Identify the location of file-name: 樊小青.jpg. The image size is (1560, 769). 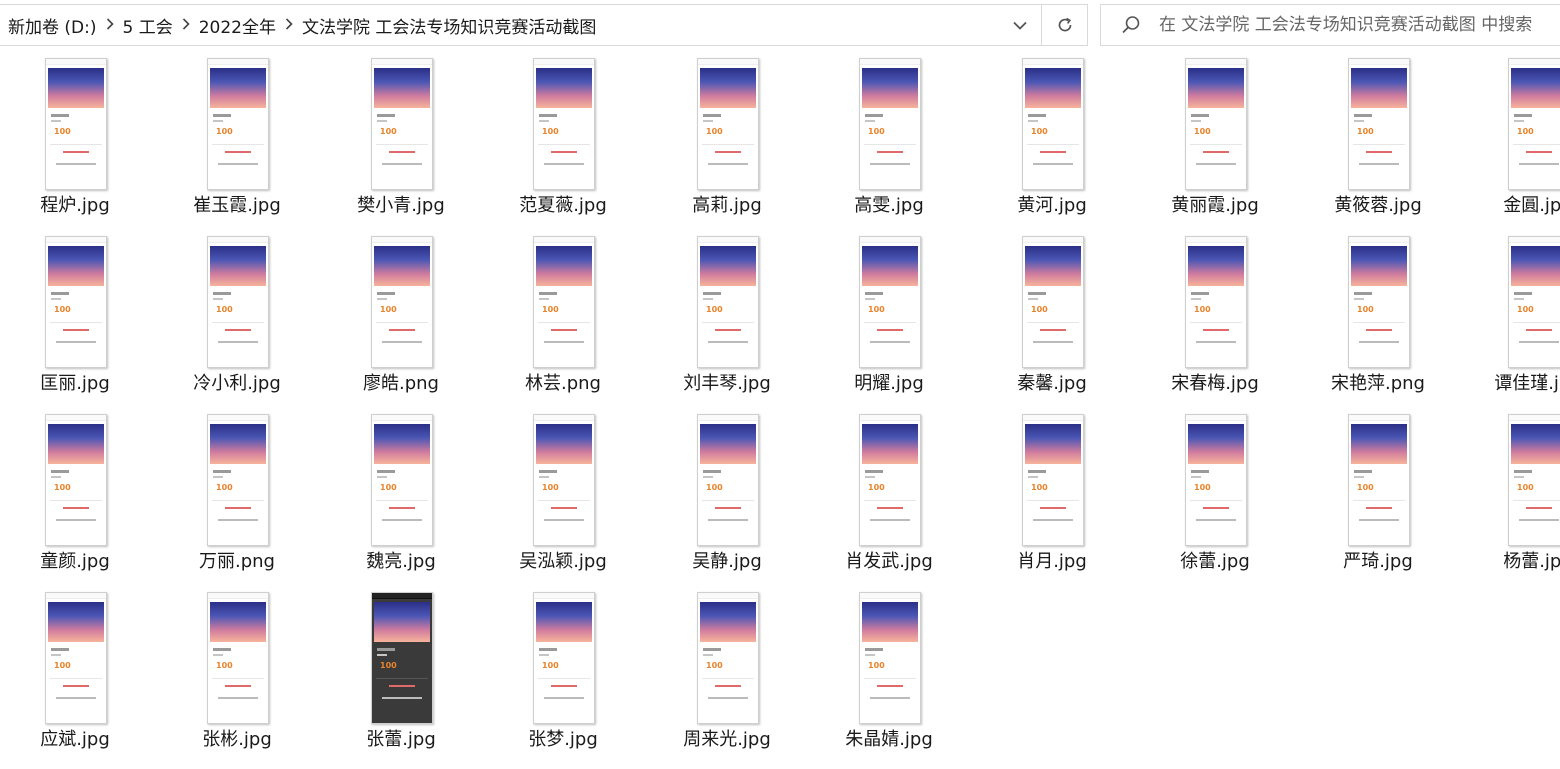
(401, 204).